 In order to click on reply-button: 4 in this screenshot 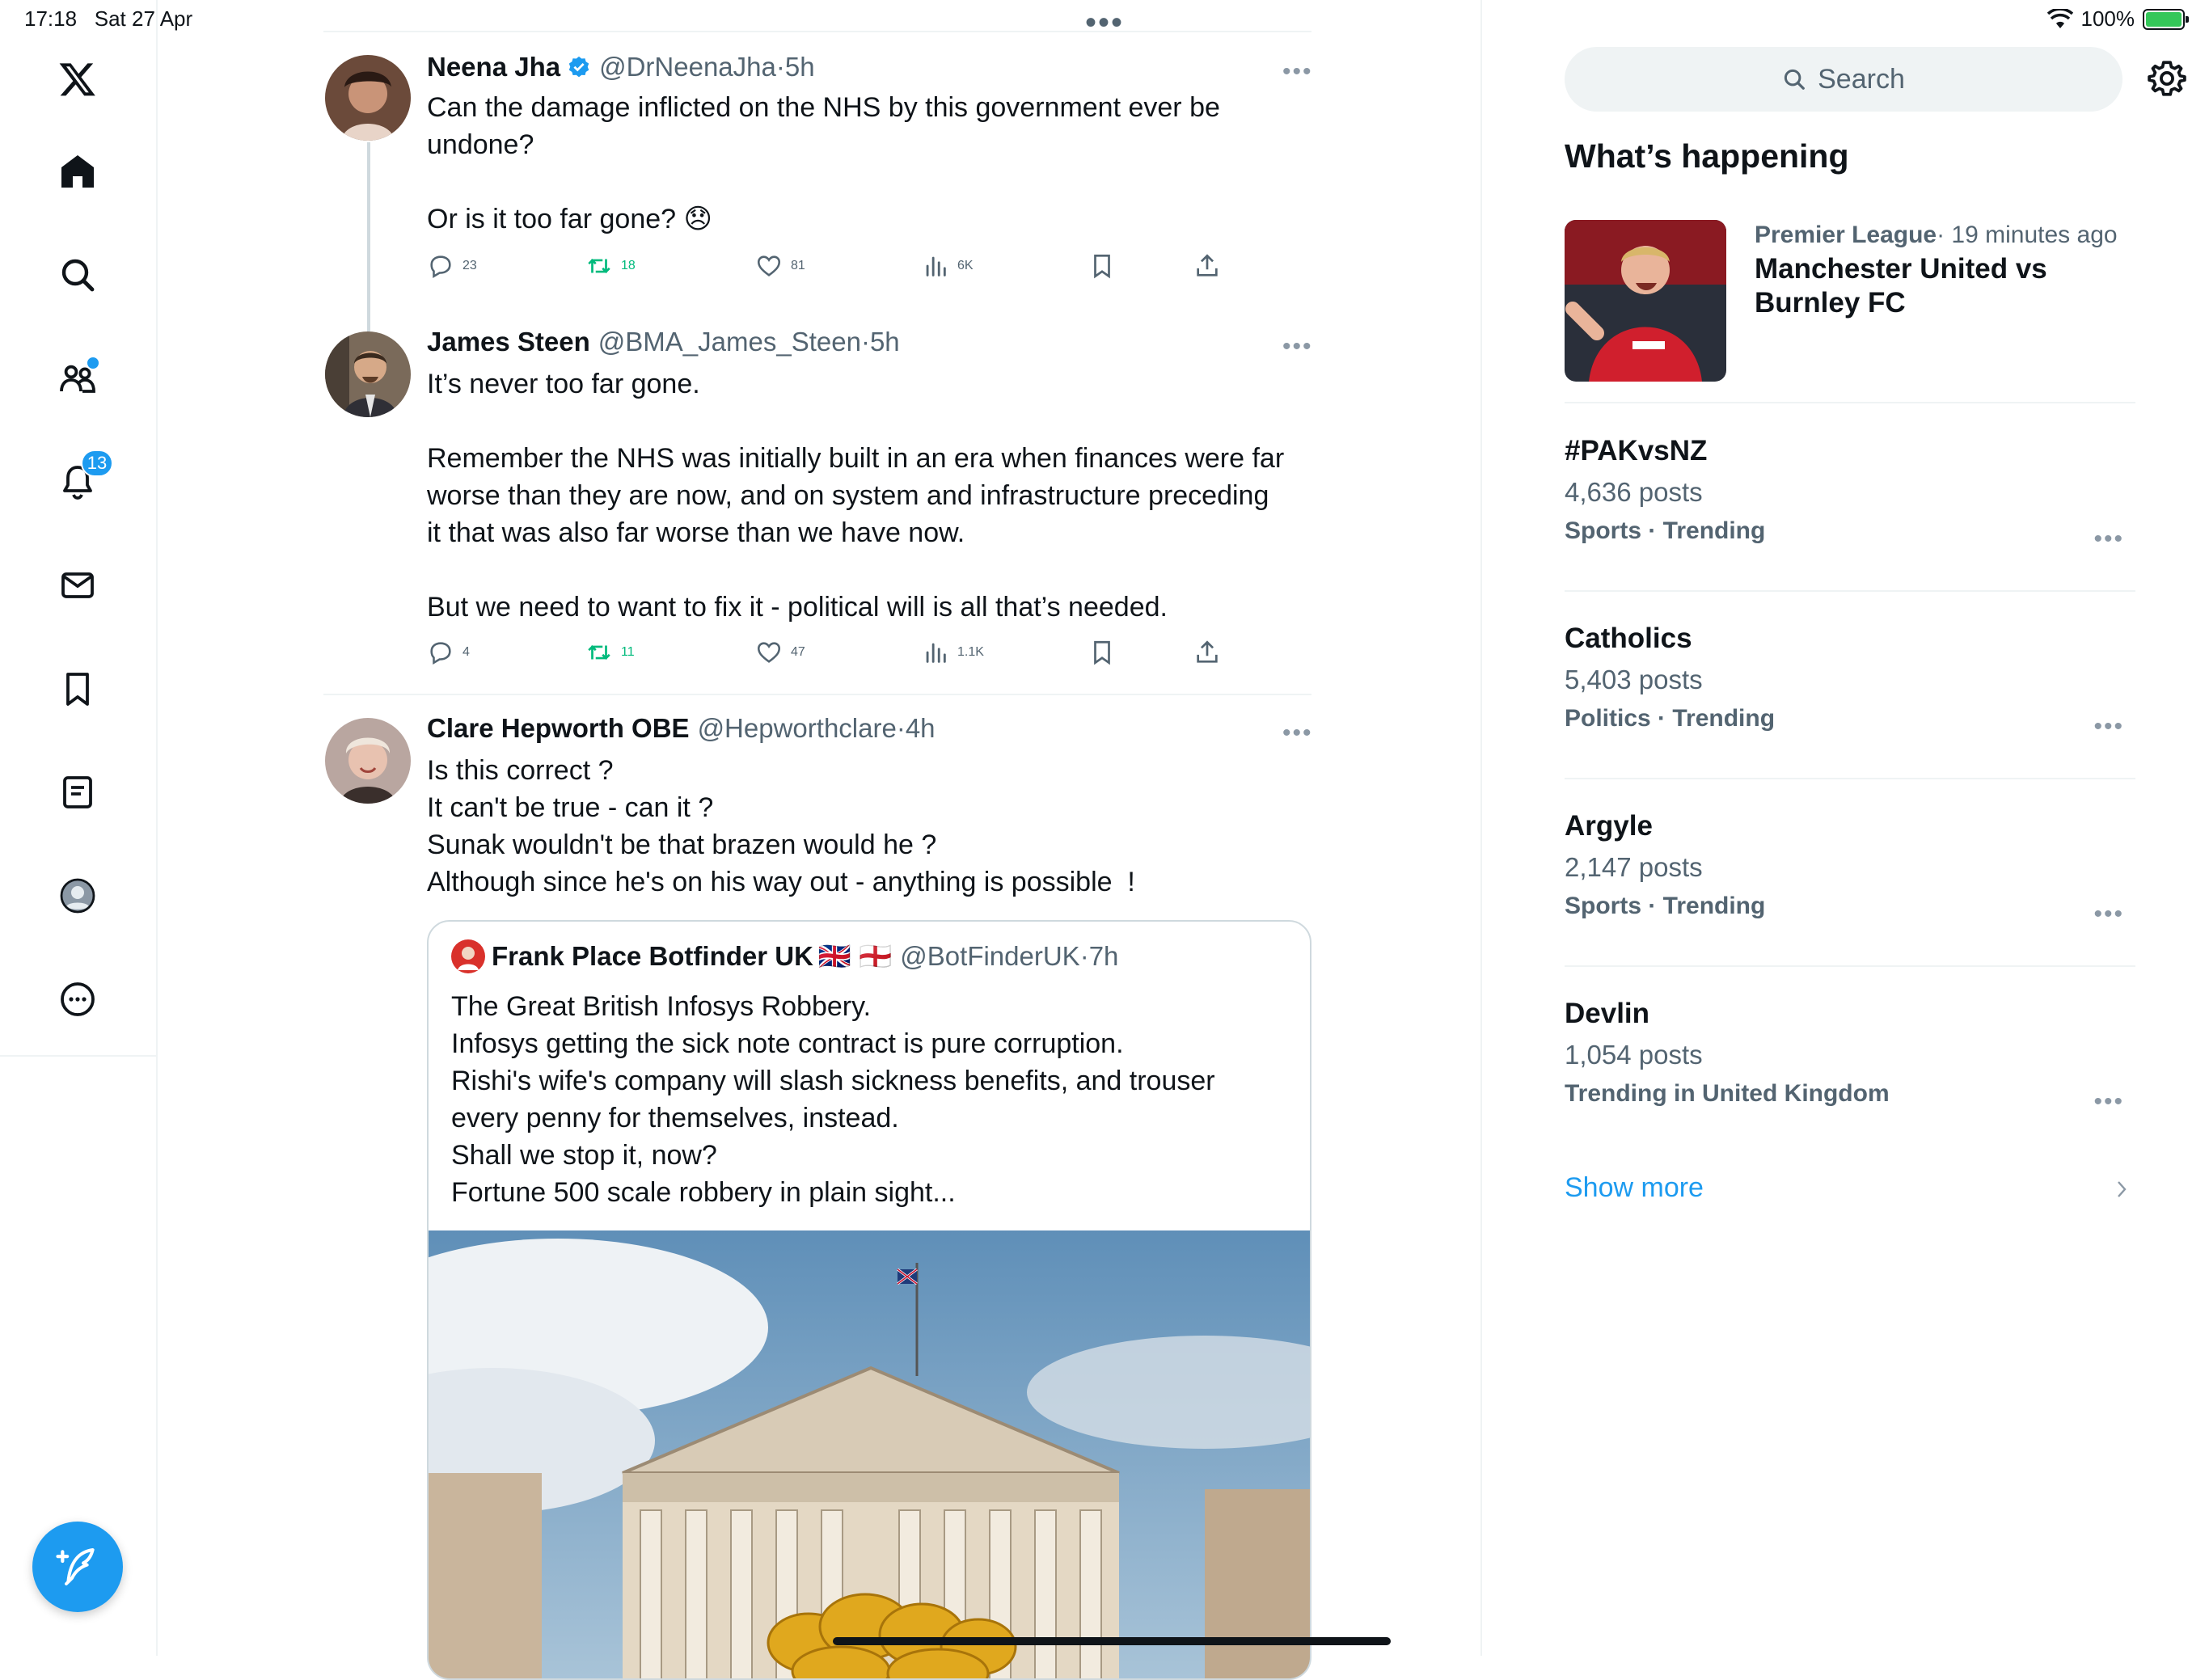, I will do `click(448, 653)`.